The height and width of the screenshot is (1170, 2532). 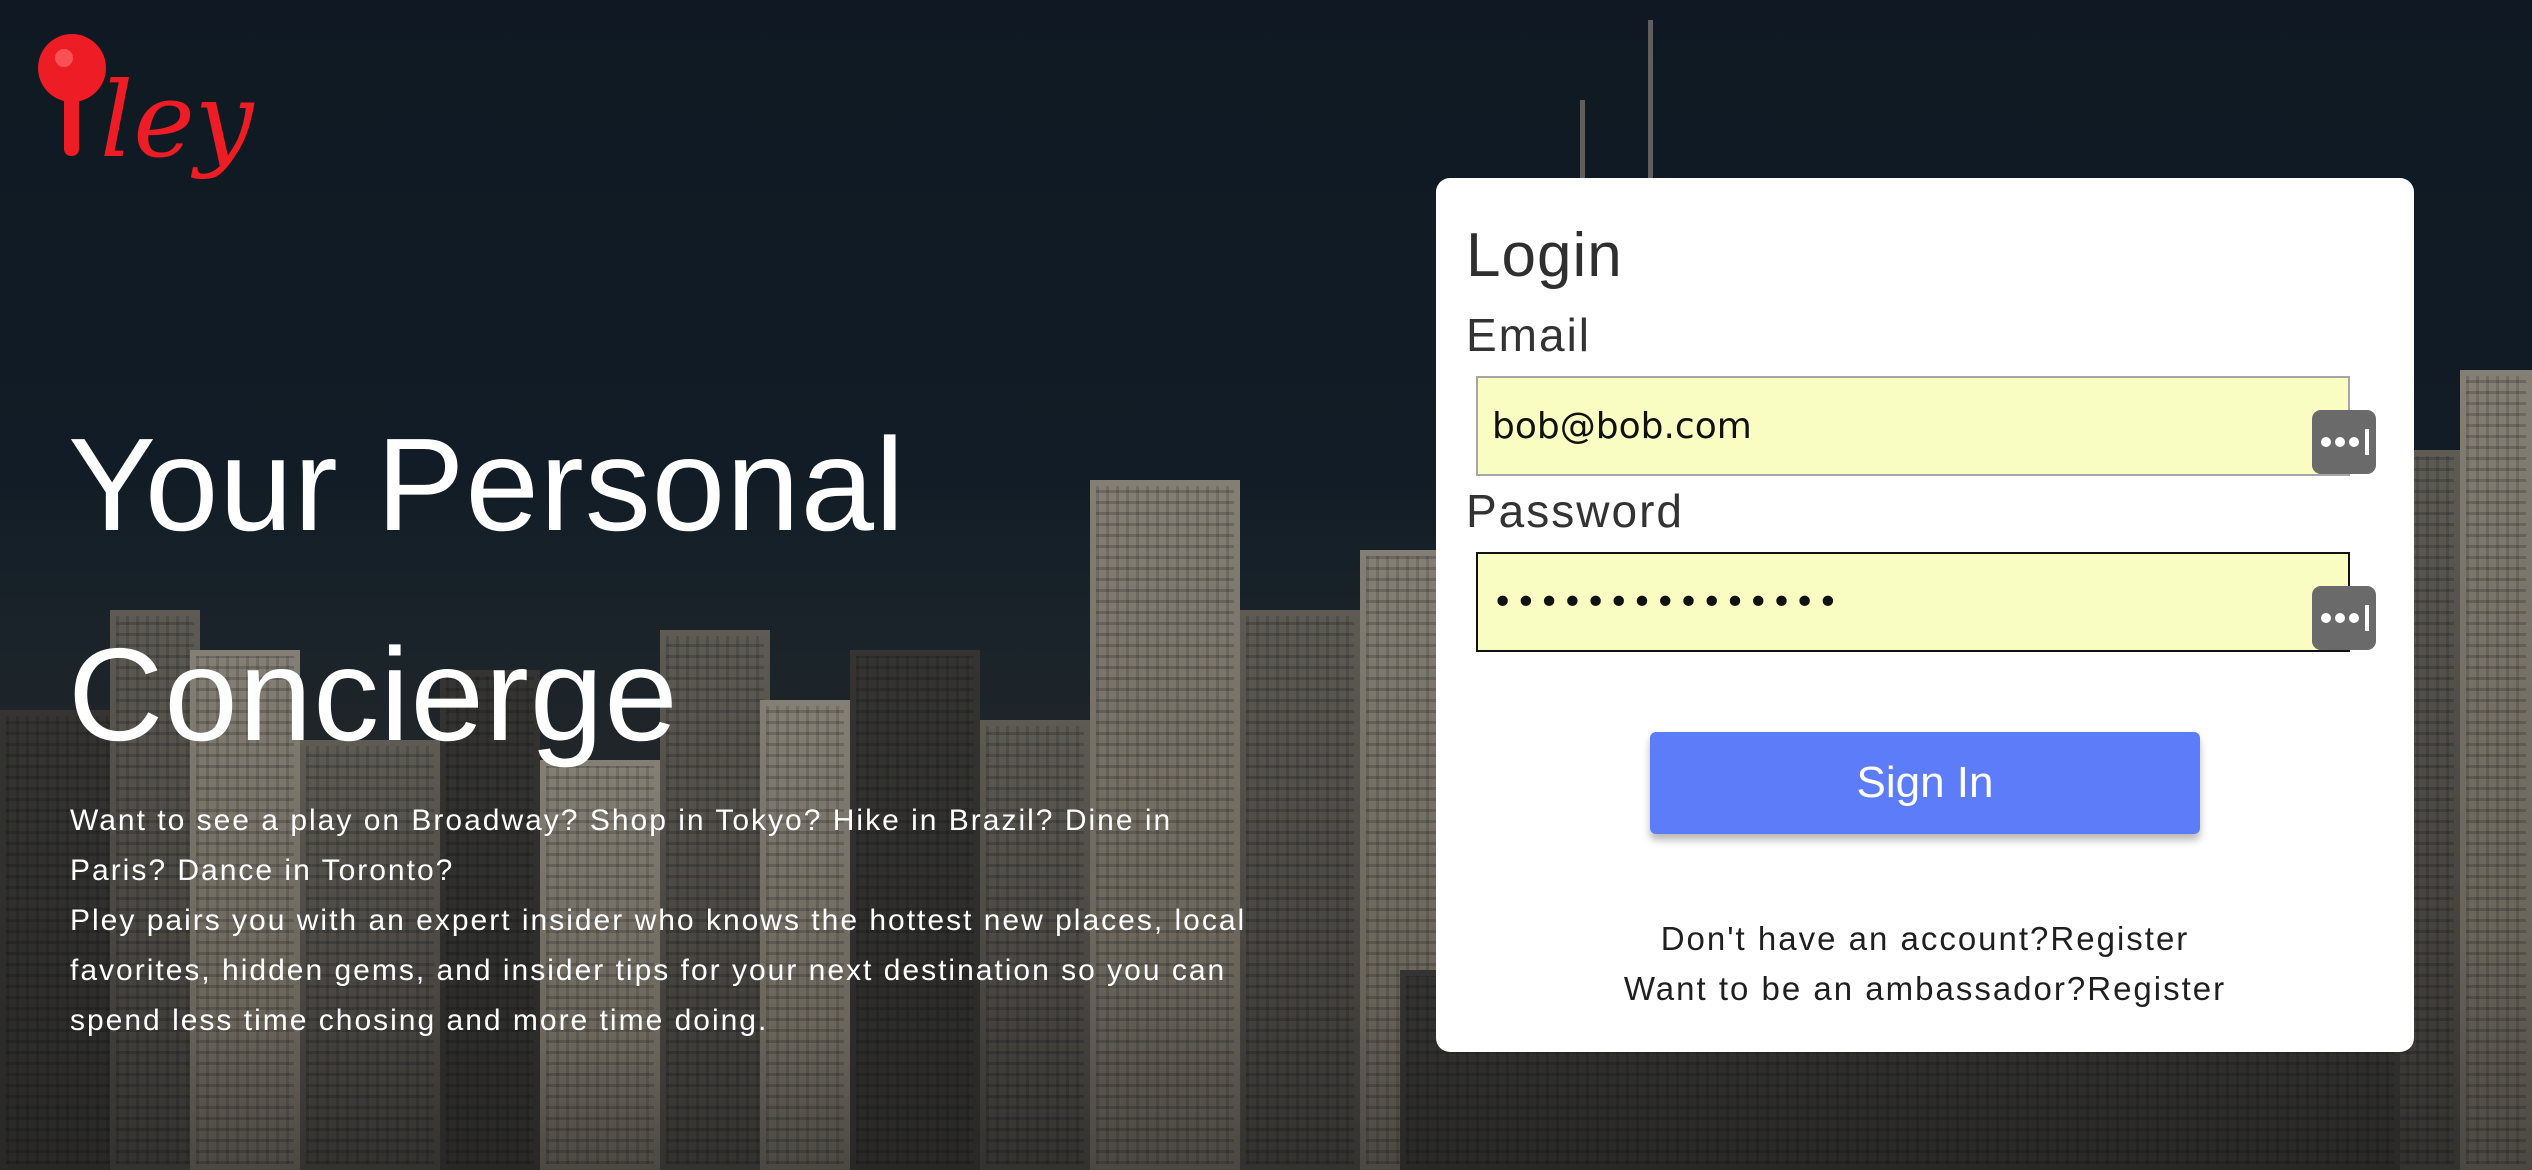 What do you see at coordinates (1913, 602) in the screenshot?
I see `password-field: •••••••••••••••` at bounding box center [1913, 602].